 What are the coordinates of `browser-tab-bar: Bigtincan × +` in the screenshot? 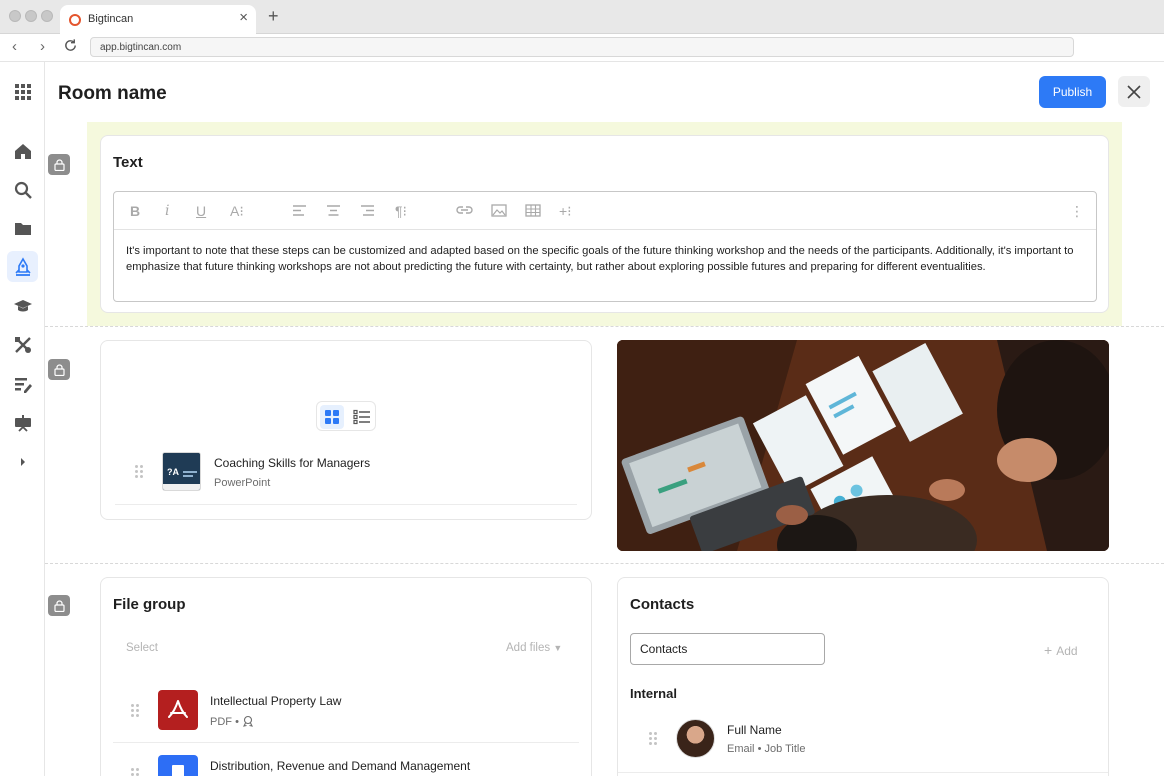 It's located at (582, 17).